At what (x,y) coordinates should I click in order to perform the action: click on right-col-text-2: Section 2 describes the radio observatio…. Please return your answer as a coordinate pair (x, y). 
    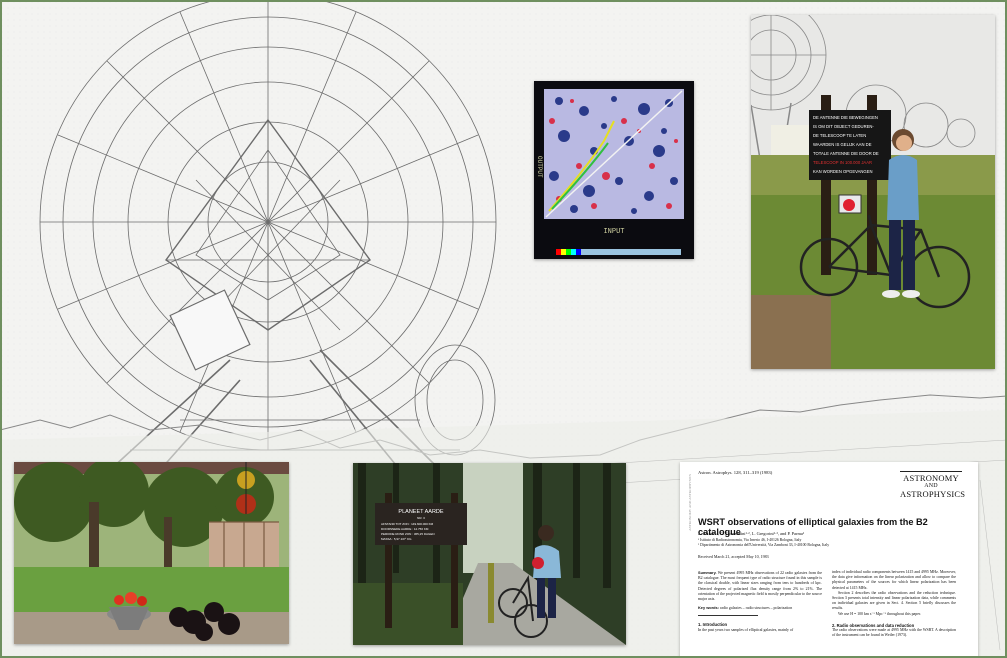
    Looking at the image, I should click on (894, 600).